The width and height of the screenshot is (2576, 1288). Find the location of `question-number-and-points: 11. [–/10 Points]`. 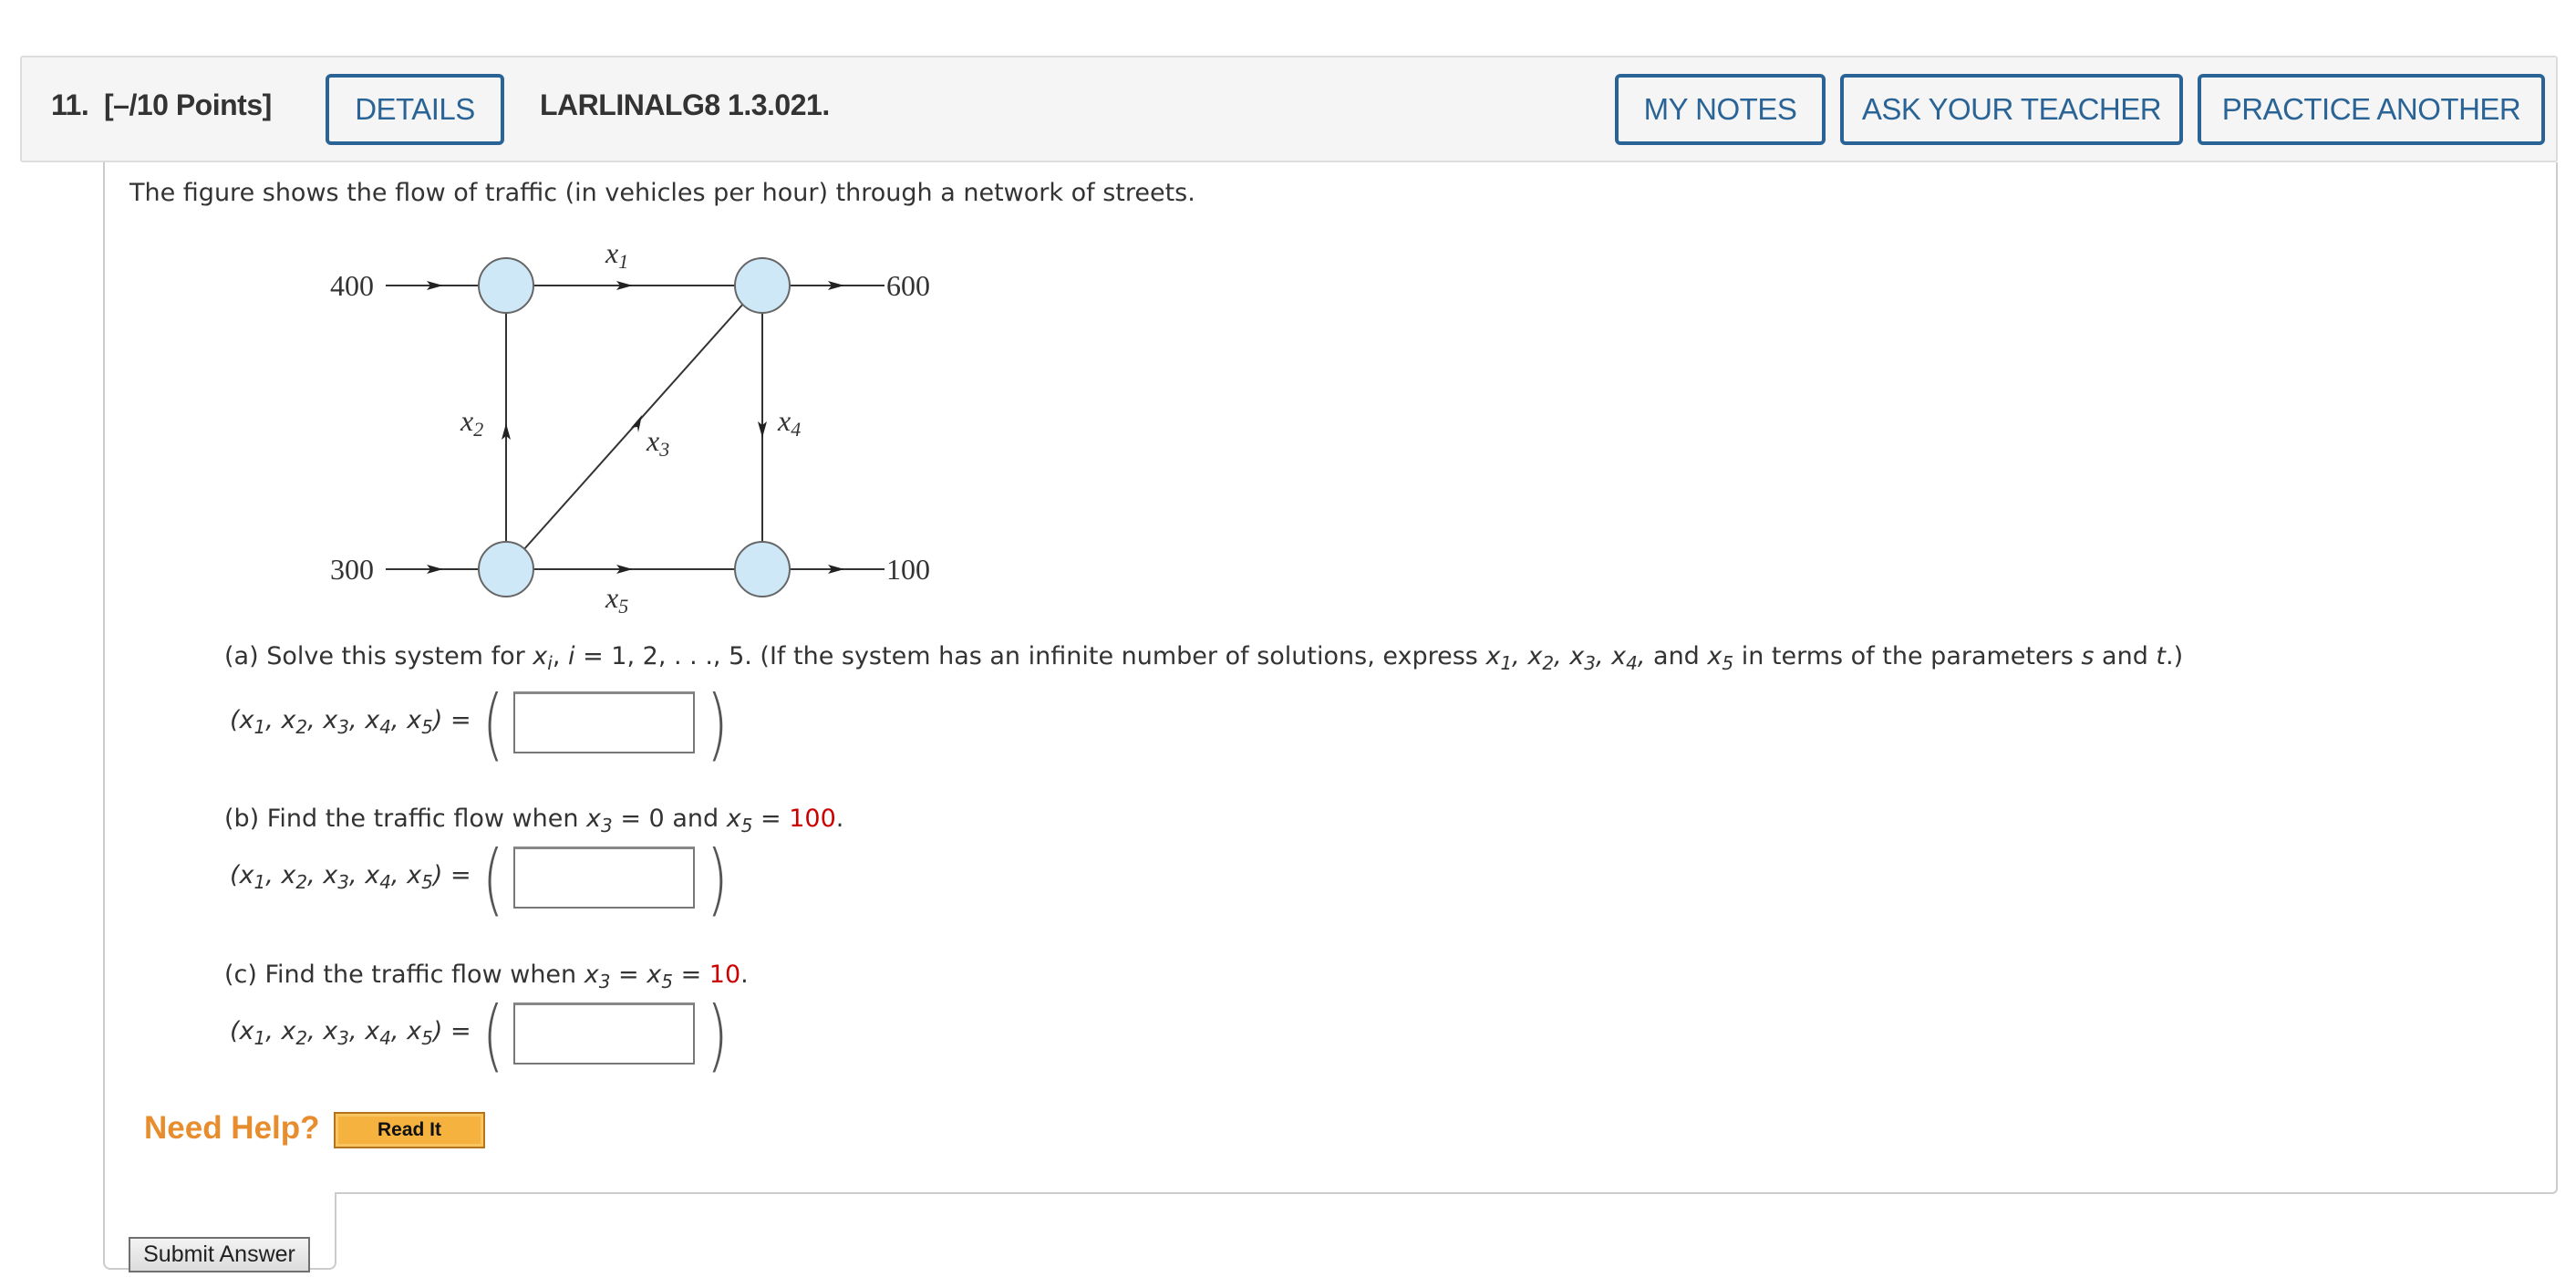

question-number-and-points: 11. [–/10 Points] is located at coordinates (161, 105).